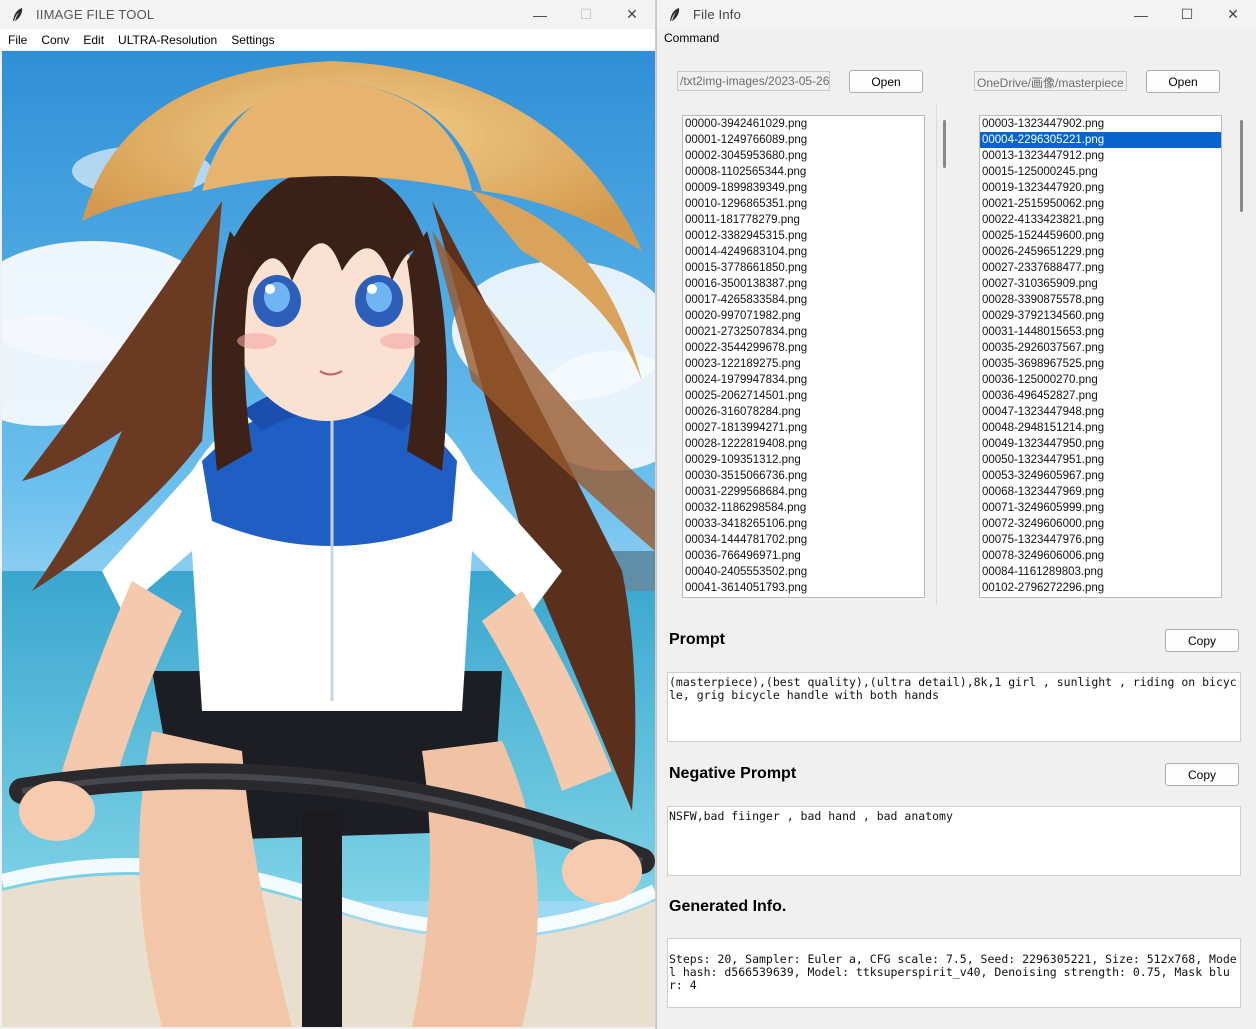 This screenshot has height=1029, width=1256. I want to click on list-item: 00009-1899839349.png, so click(803, 188).